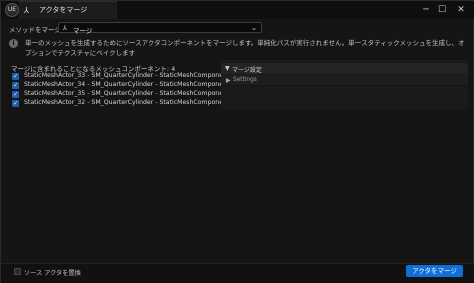 The width and height of the screenshot is (474, 283). Describe the element at coordinates (254, 28) in the screenshot. I see `chevron-down-icon: ⌄` at that location.